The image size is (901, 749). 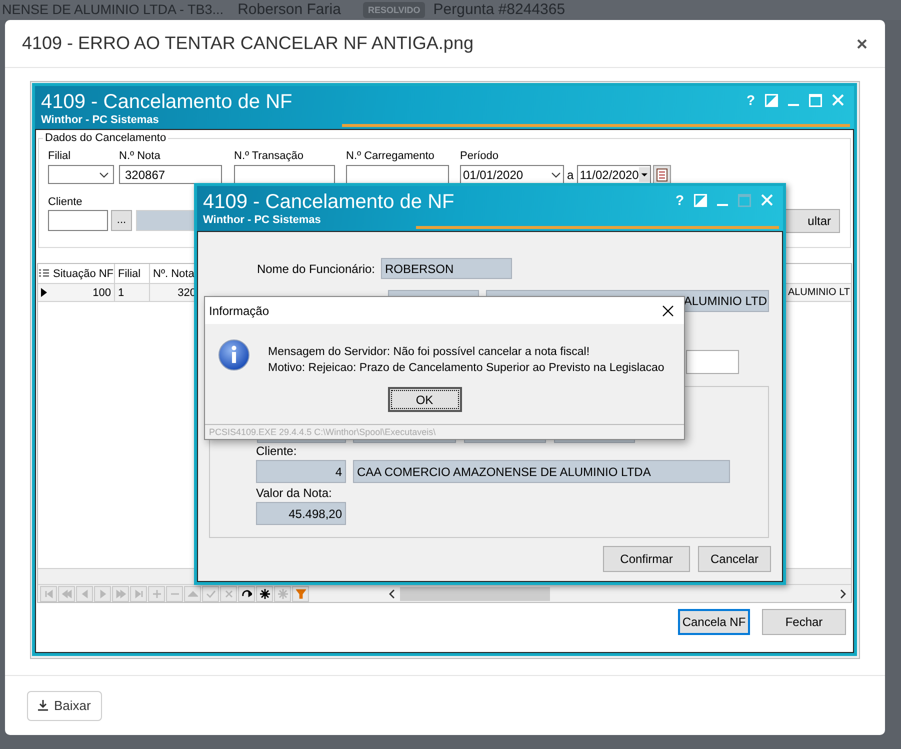 I want to click on scroll-left-icon, so click(x=392, y=593).